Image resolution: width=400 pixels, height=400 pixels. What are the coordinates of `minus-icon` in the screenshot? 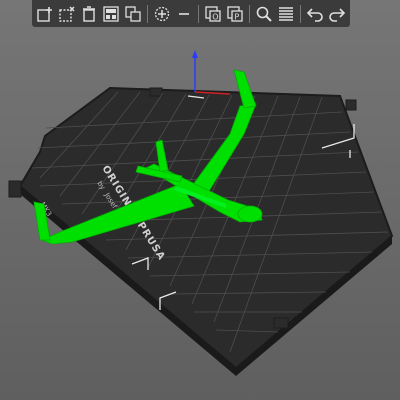 It's located at (184, 13).